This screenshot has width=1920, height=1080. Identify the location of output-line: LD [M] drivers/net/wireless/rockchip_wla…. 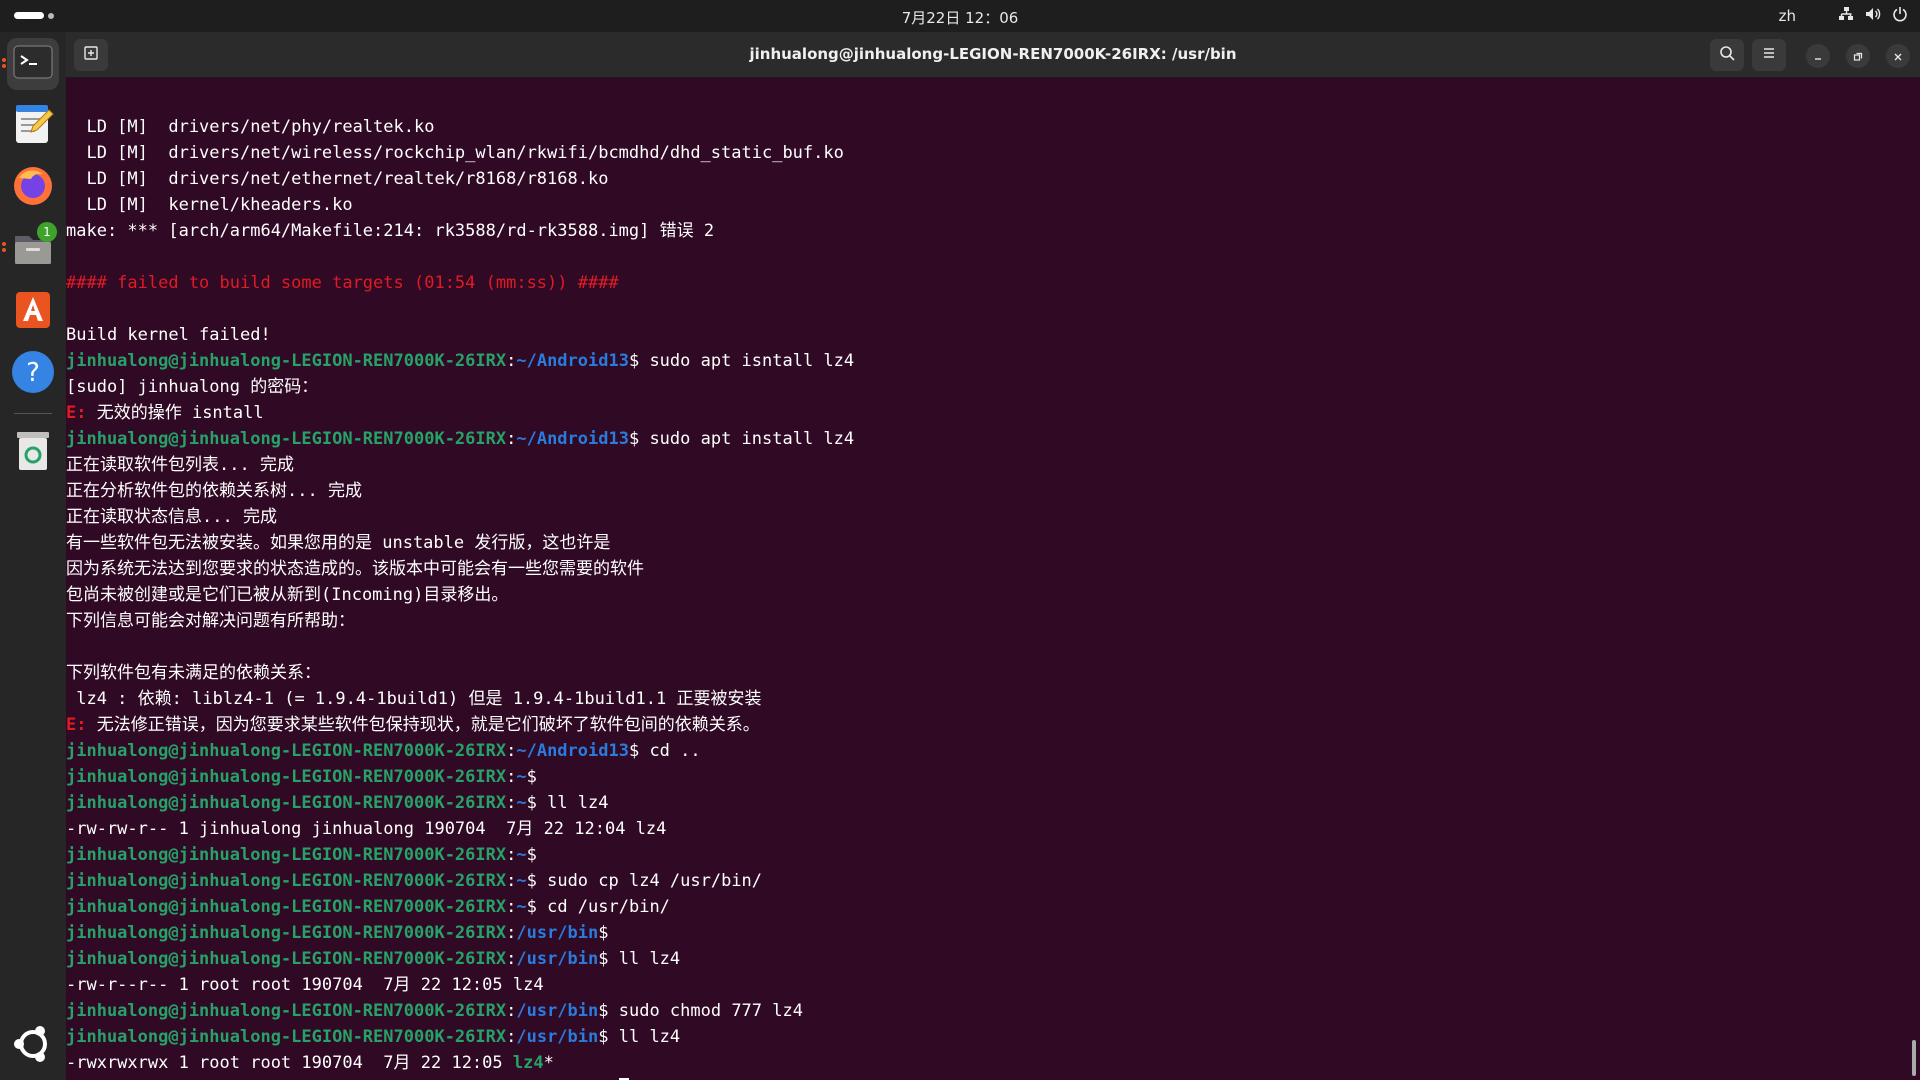
(993, 153).